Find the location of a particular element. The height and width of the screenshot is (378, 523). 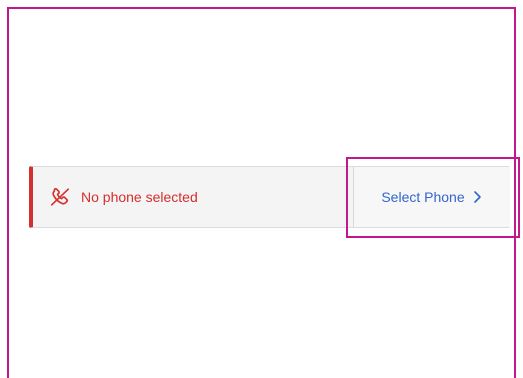

chevron-right-icon is located at coordinates (478, 197).